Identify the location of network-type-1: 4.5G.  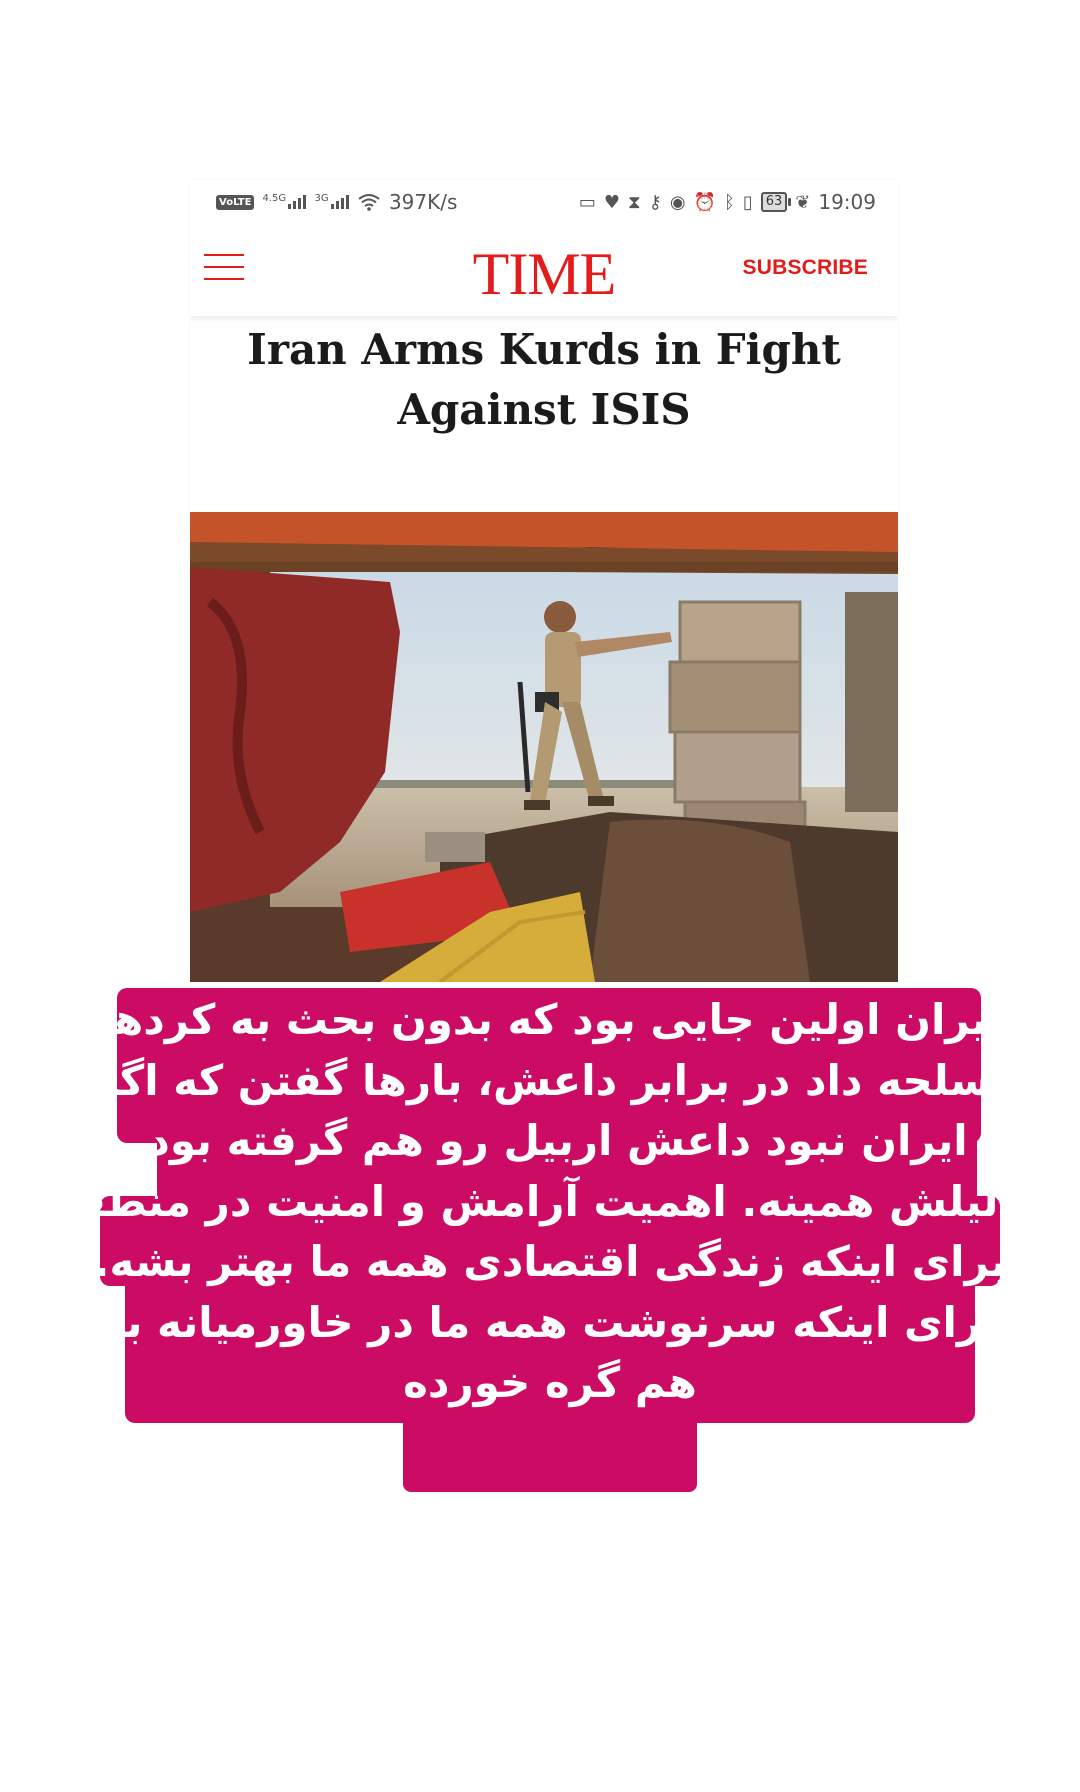
(274, 199).